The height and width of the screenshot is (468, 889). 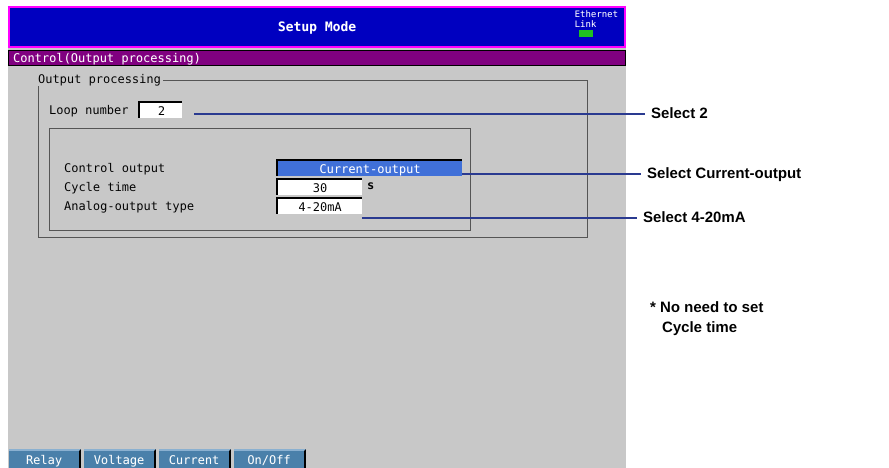 What do you see at coordinates (694, 218) in the screenshot?
I see `callout-label: Select 4-20mA` at bounding box center [694, 218].